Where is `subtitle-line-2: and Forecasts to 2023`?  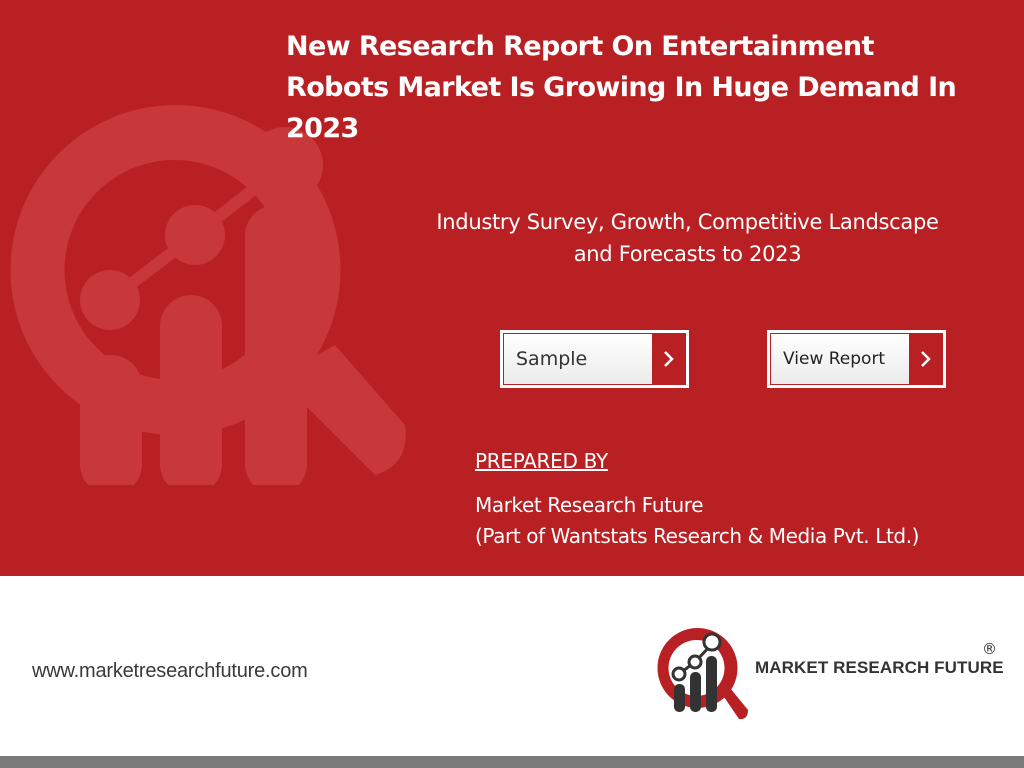
subtitle-line-2: and Forecasts to 2023 is located at coordinates (687, 254).